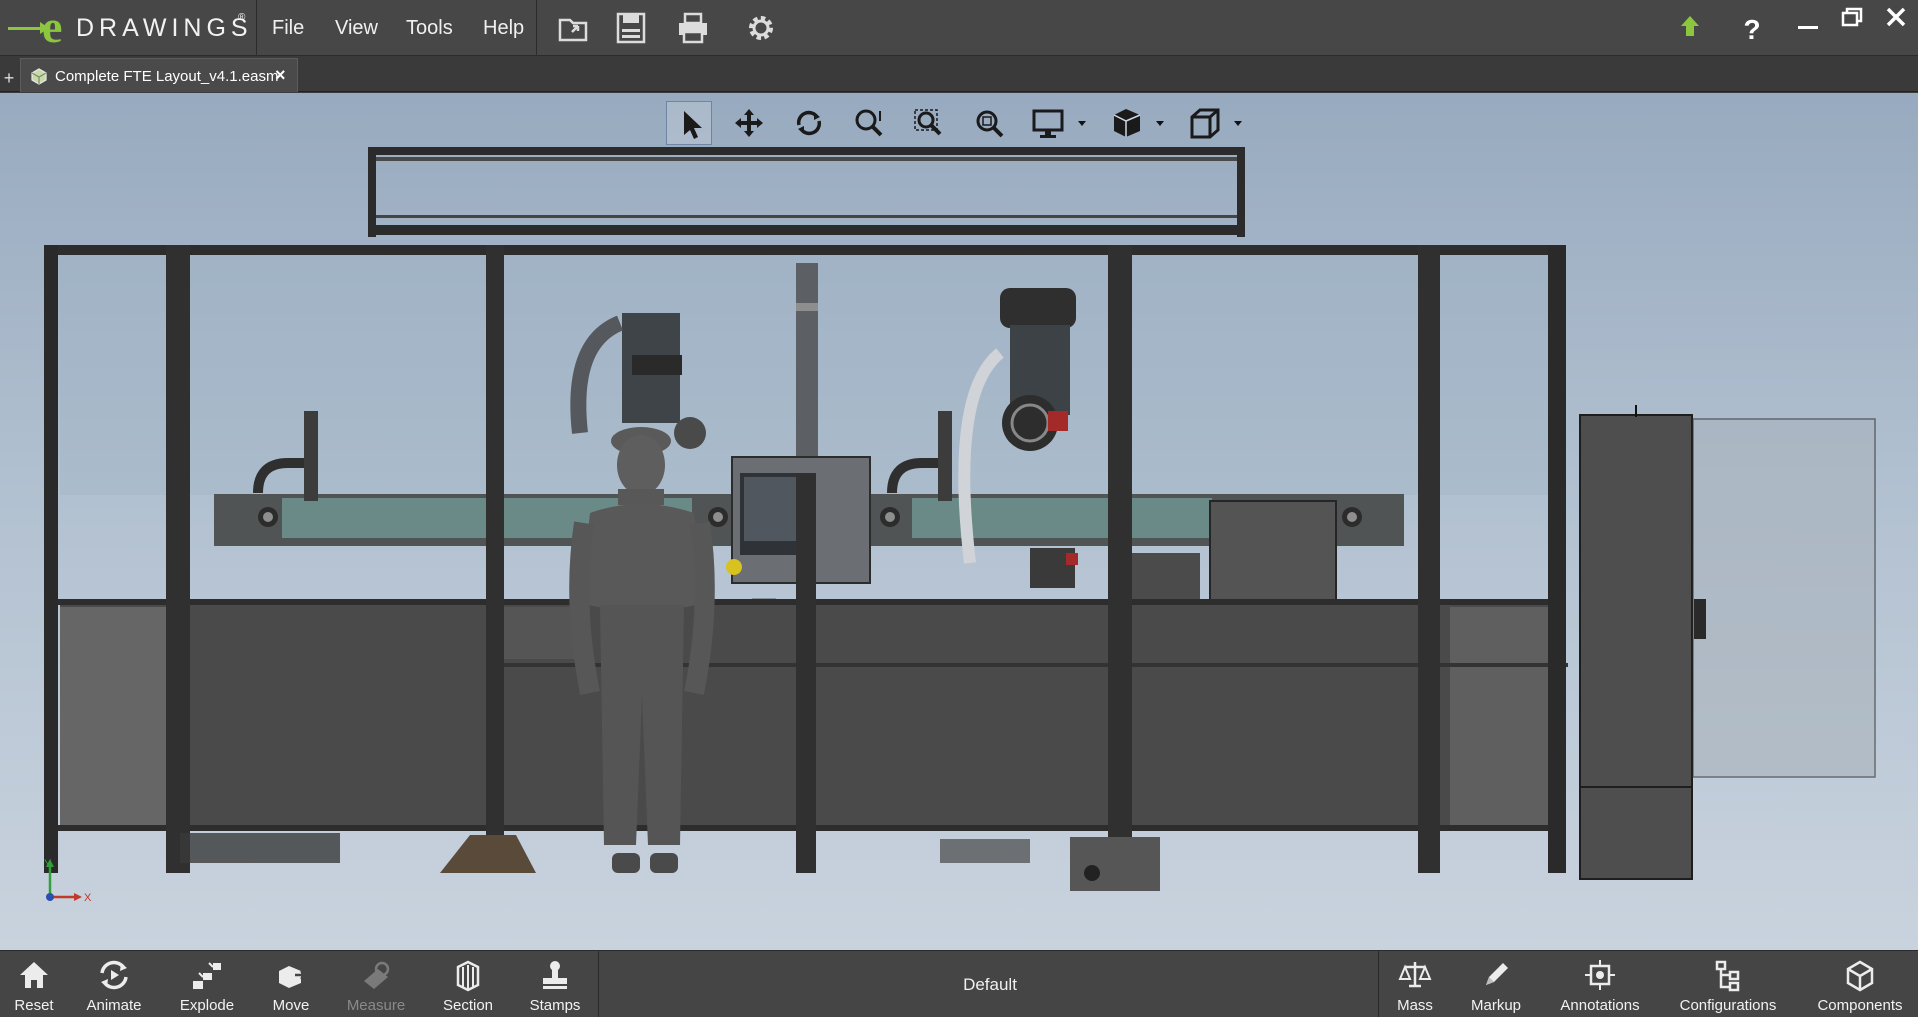  Describe the element at coordinates (291, 1005) in the screenshot. I see `move-label: Move` at that location.